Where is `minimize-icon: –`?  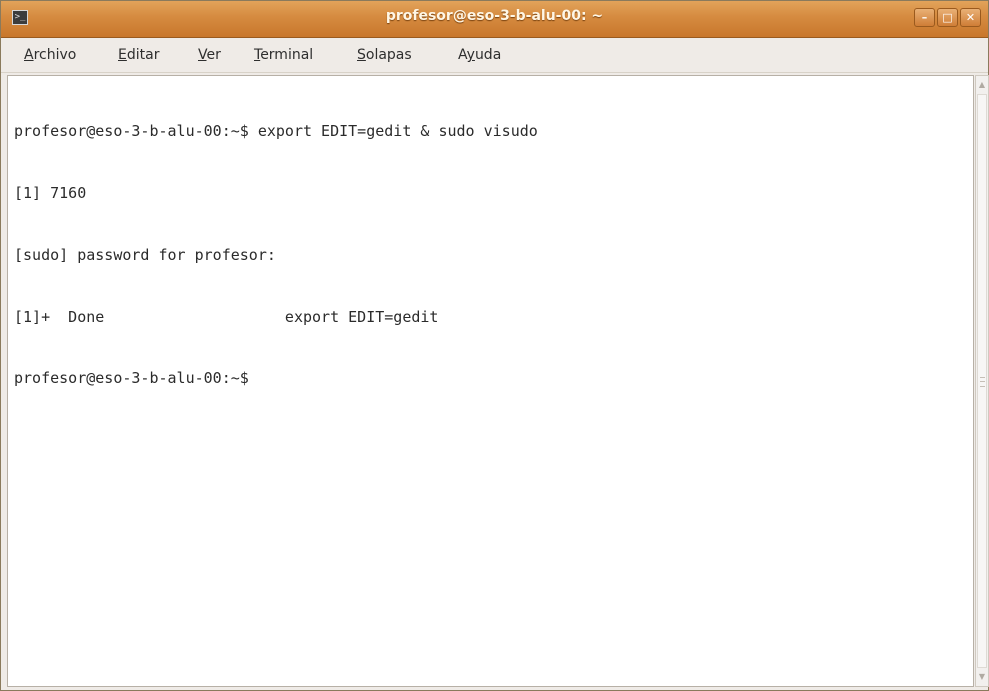
minimize-icon: – is located at coordinates (924, 17).